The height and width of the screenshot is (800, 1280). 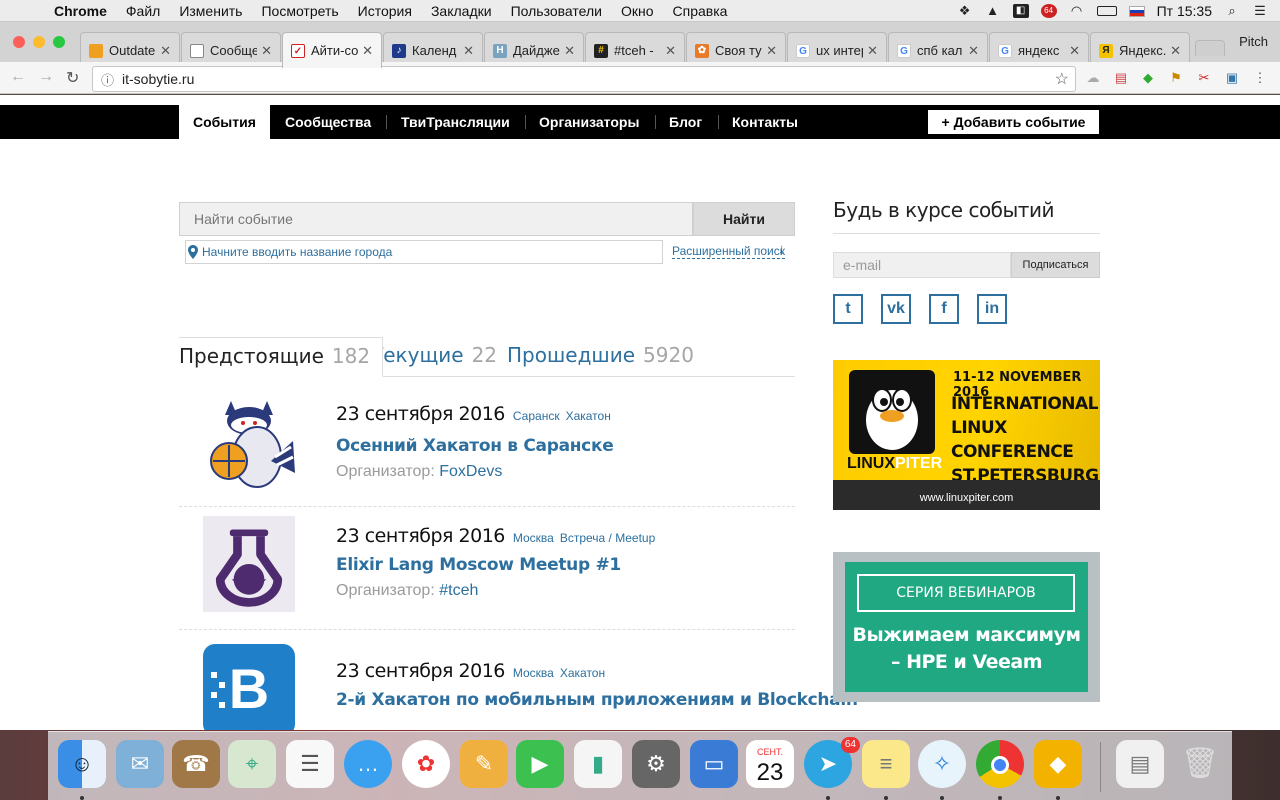 What do you see at coordinates (536, 416) in the screenshot?
I see `event-city-tag: Саранск` at bounding box center [536, 416].